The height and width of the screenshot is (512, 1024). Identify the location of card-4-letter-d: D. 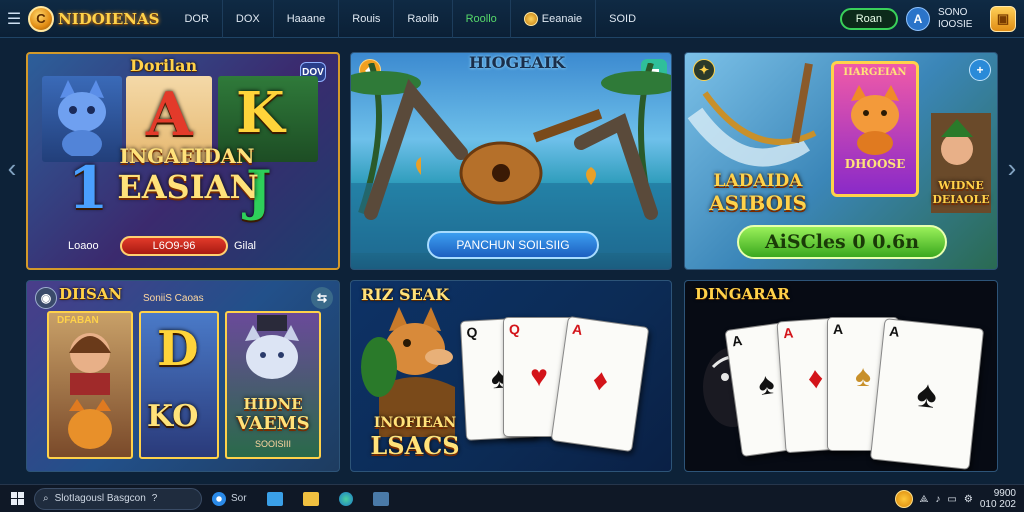
(178, 349).